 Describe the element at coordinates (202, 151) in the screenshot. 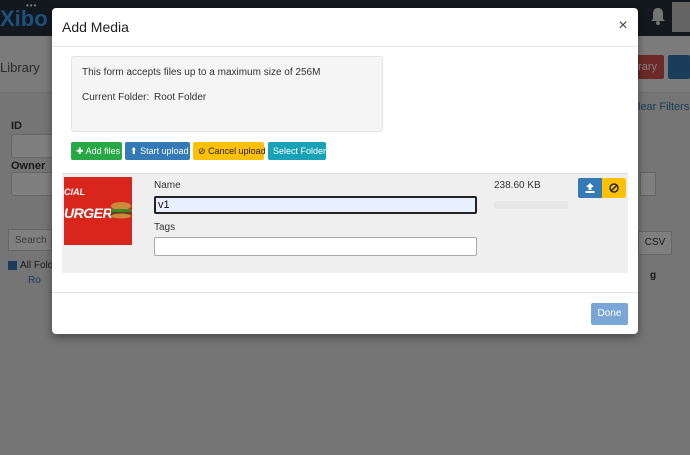

I see `ban-icon: ⊘` at that location.